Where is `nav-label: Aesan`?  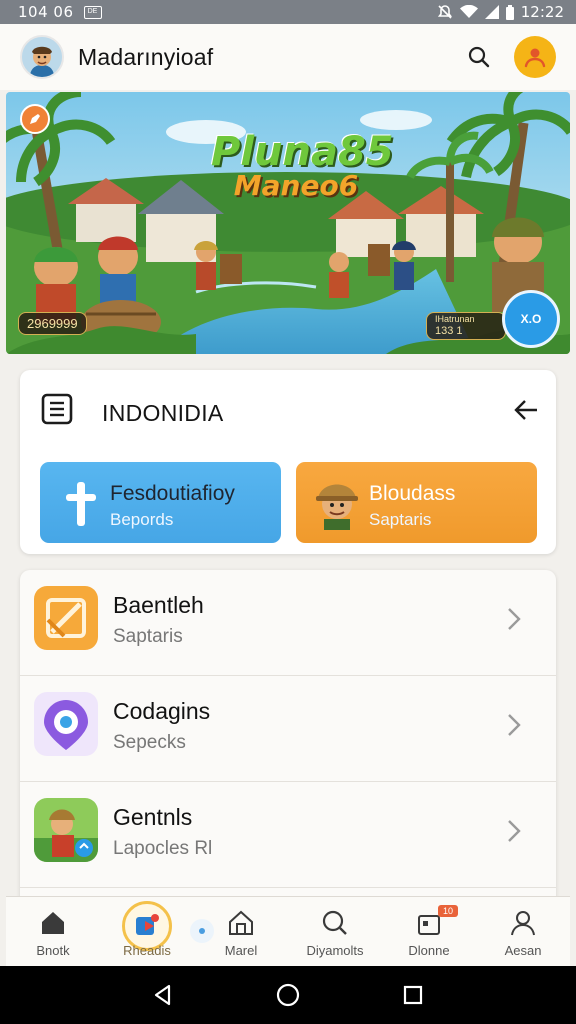 nav-label: Aesan is located at coordinates (523, 950).